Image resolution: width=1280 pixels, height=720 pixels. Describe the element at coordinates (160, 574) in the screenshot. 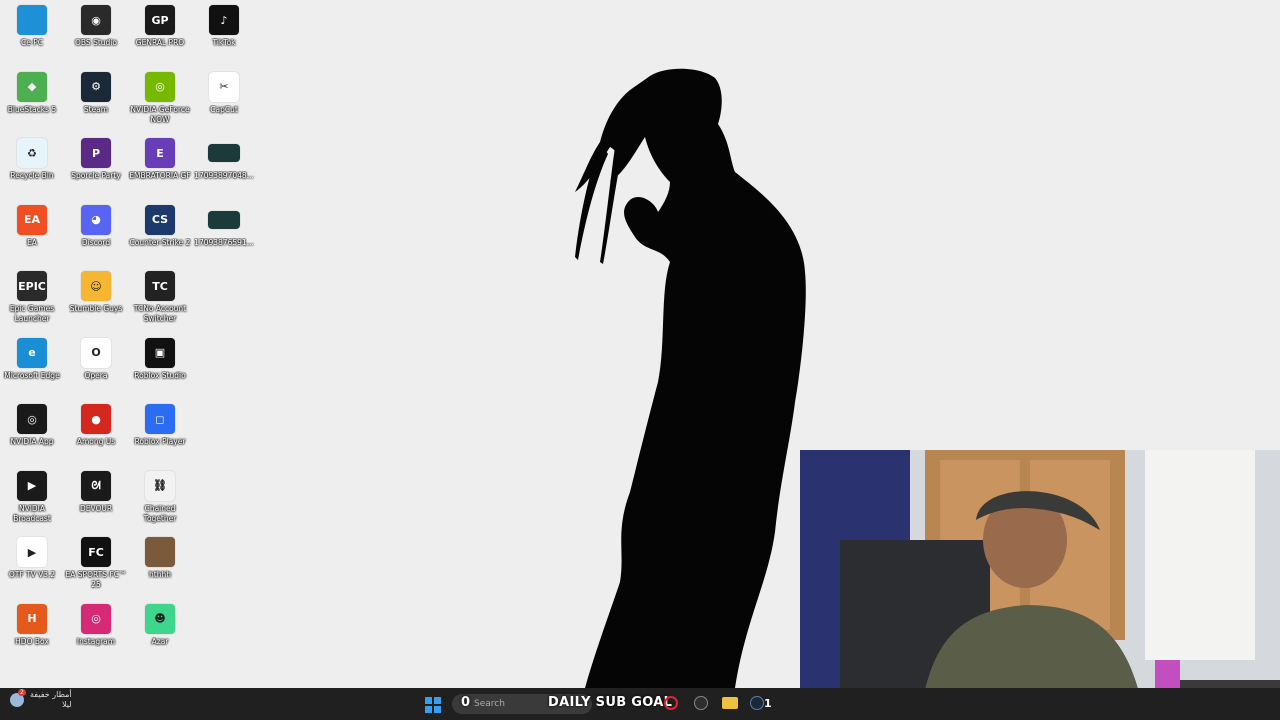

I see `desktop-shortcut-label: hthhh` at that location.